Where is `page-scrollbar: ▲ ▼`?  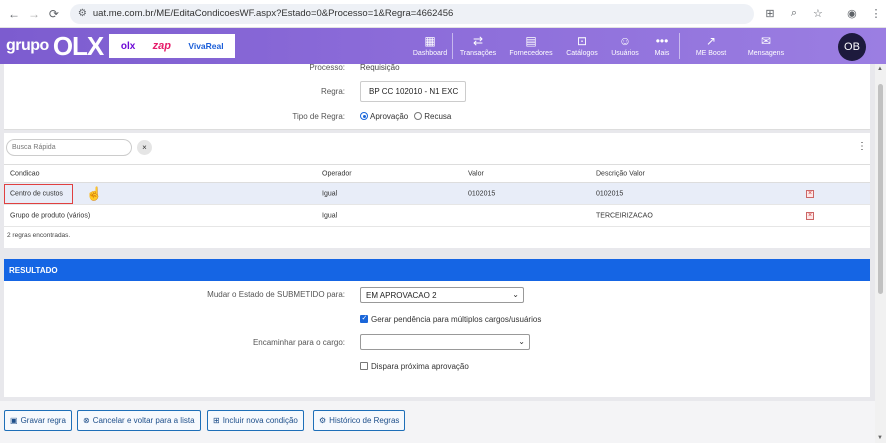 page-scrollbar: ▲ ▼ is located at coordinates (880, 253).